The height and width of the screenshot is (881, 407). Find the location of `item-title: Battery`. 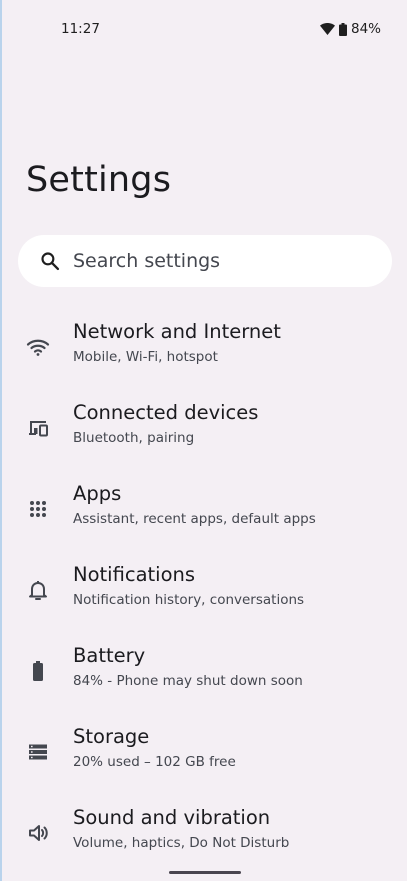

item-title: Battery is located at coordinates (109, 655).